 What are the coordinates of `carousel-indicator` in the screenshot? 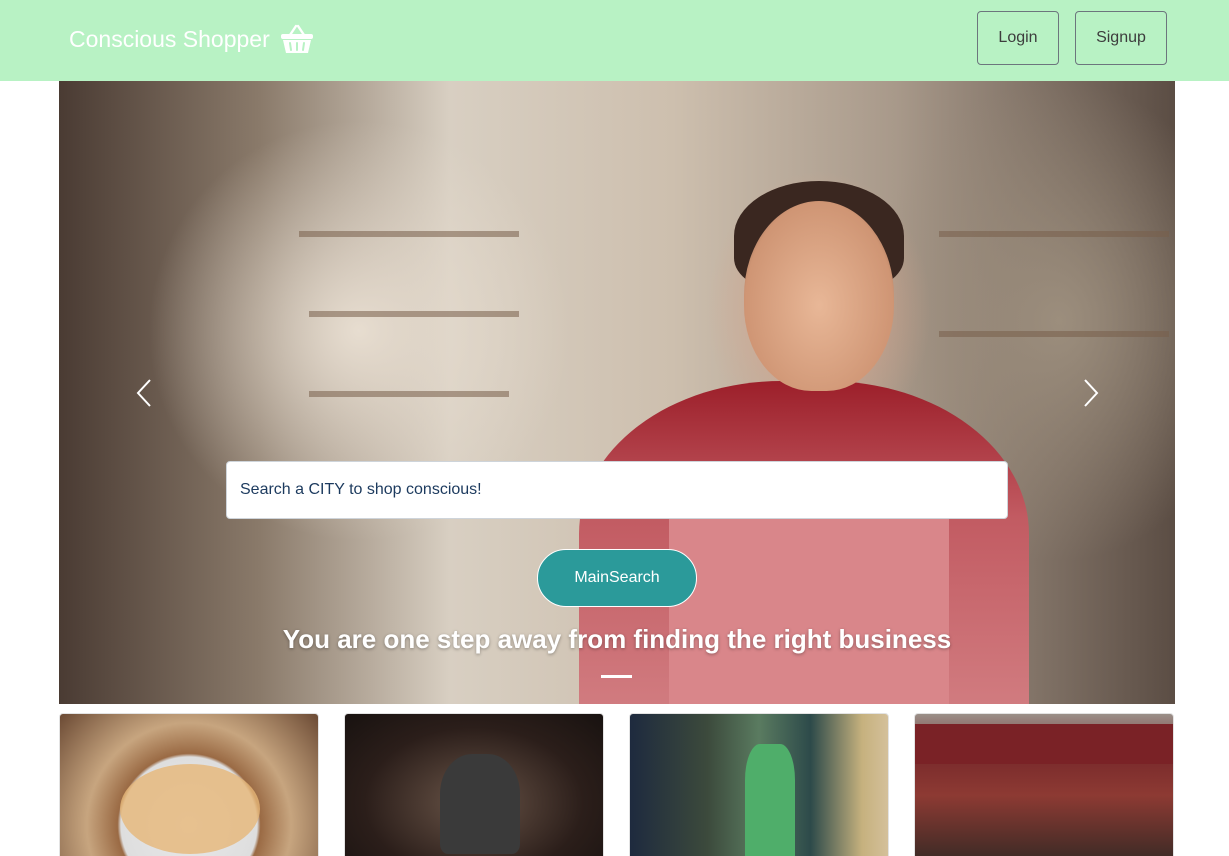 It's located at (616, 676).